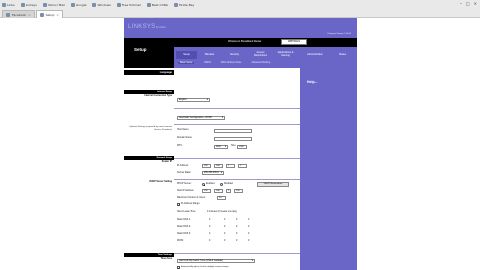 The width and height of the screenshot is (480, 270). Describe the element at coordinates (339, 34) in the screenshot. I see `firmware-version: Firmware Version: 1.00.00` at that location.